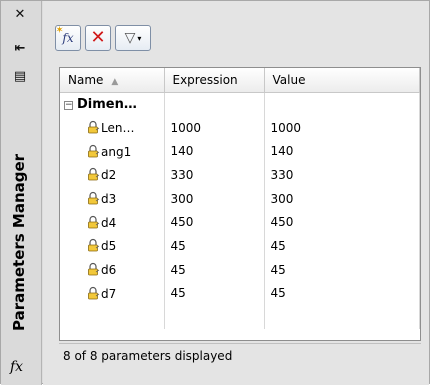  I want to click on table-row: Len… 1000 1000, so click(240, 127).